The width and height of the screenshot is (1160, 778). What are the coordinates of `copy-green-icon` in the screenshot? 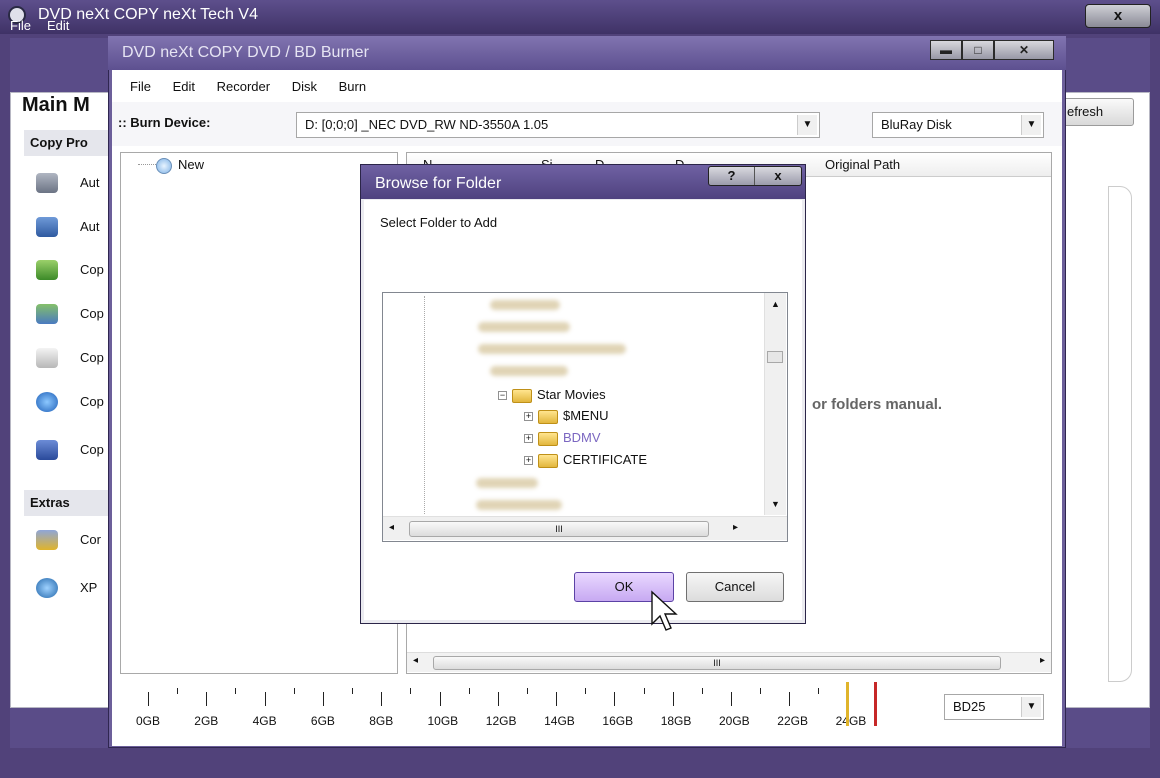 It's located at (47, 270).